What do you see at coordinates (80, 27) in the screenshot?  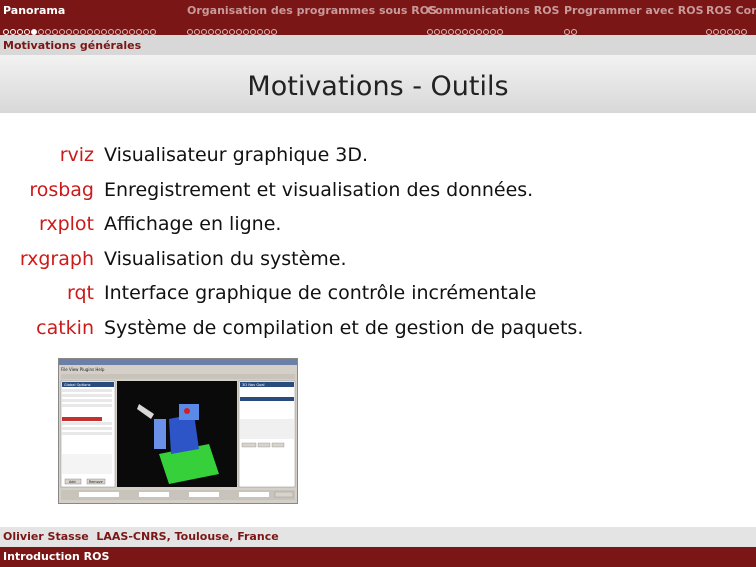 I see `slide-dots-panorama` at bounding box center [80, 27].